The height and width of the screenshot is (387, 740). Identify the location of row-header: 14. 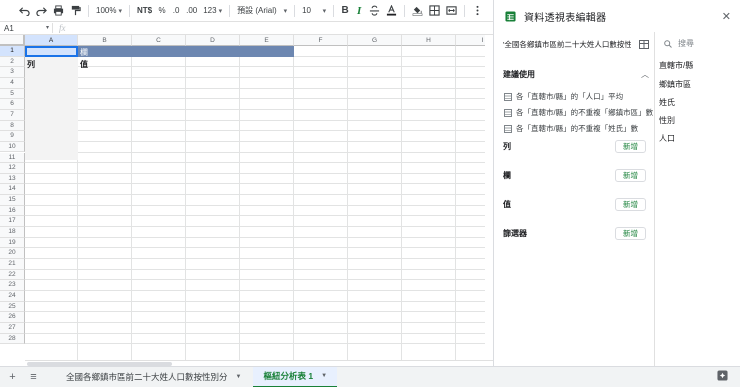
(12, 190).